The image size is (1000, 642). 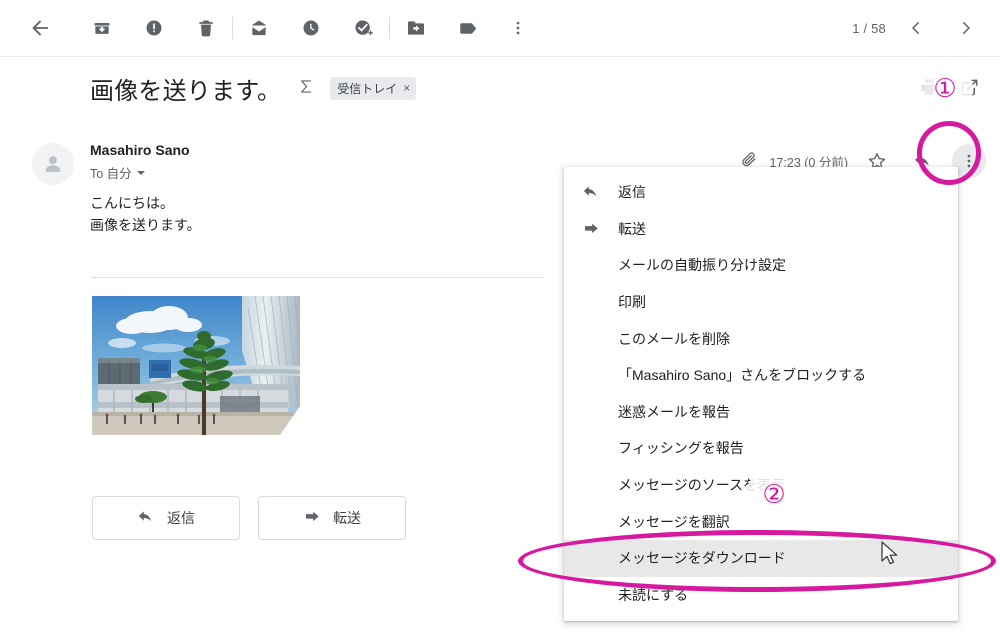 What do you see at coordinates (102, 28) in the screenshot?
I see `archive-icon` at bounding box center [102, 28].